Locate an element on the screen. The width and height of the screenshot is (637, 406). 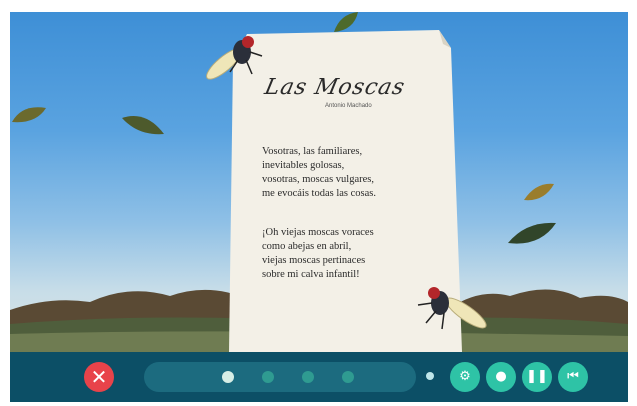
control-bar: ✕ ⚙ ● ❚❚ ⏮ is located at coordinates (319, 377).